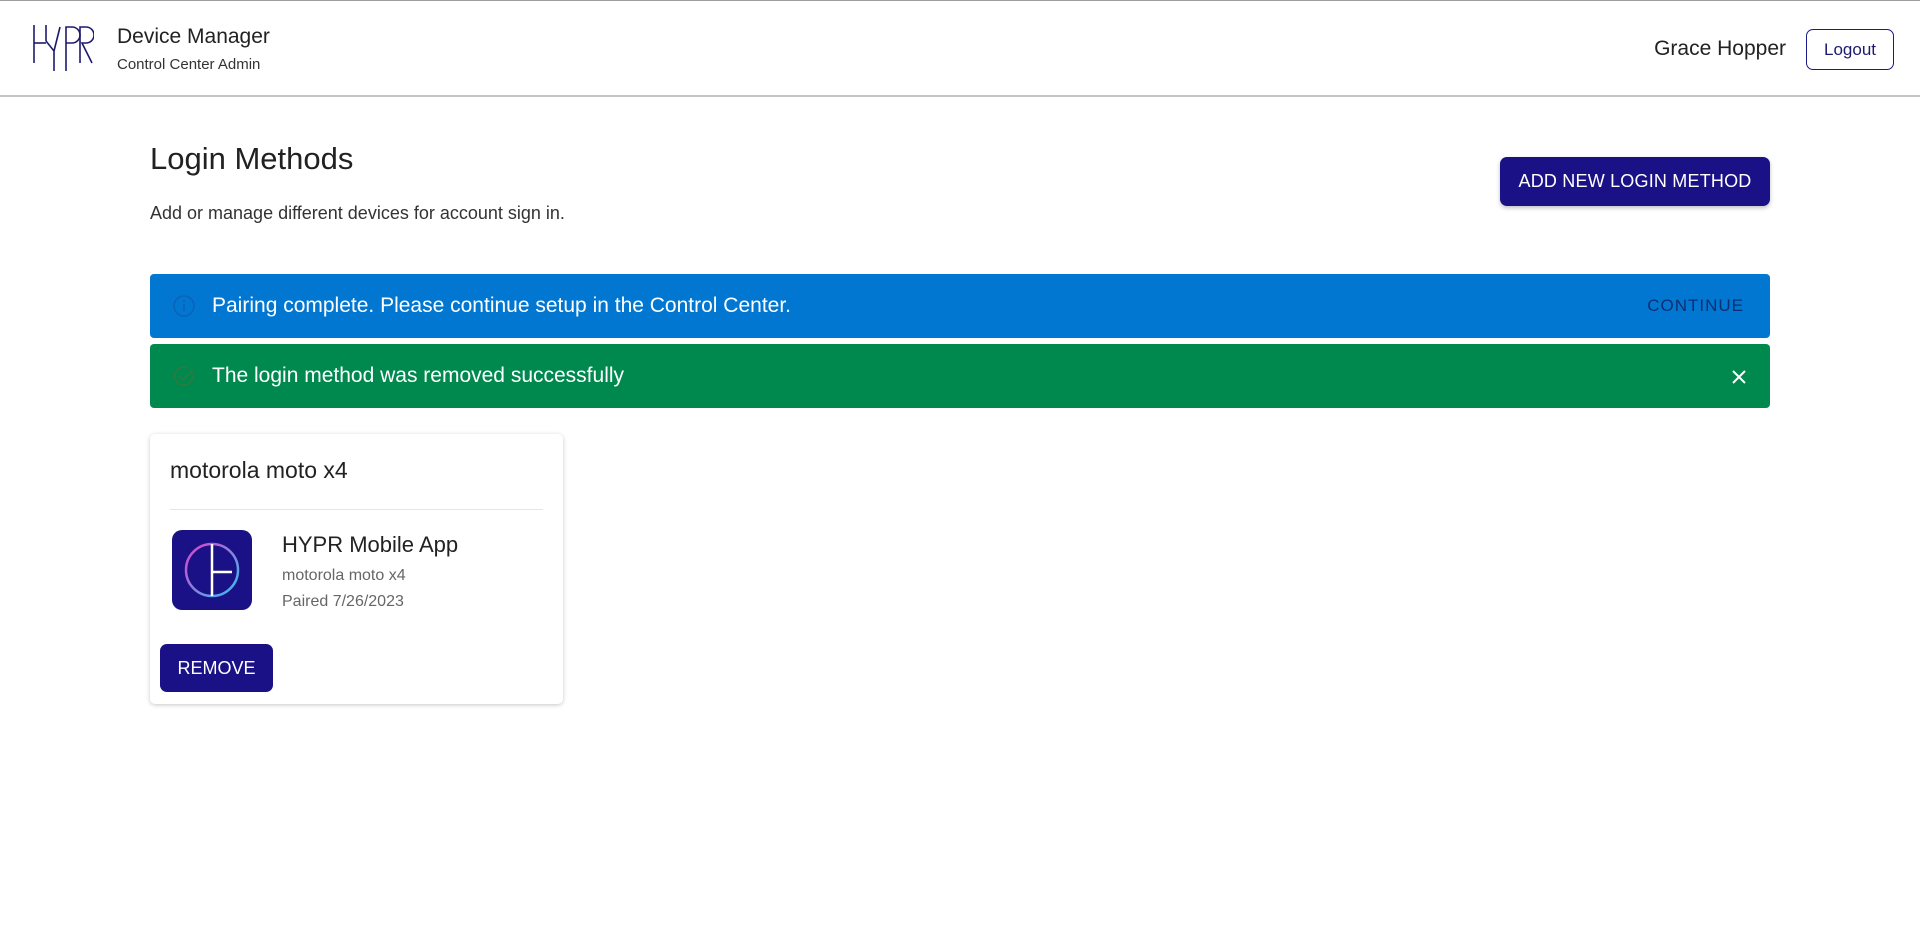 The image size is (1920, 940). What do you see at coordinates (356, 509) in the screenshot?
I see `card-divider` at bounding box center [356, 509].